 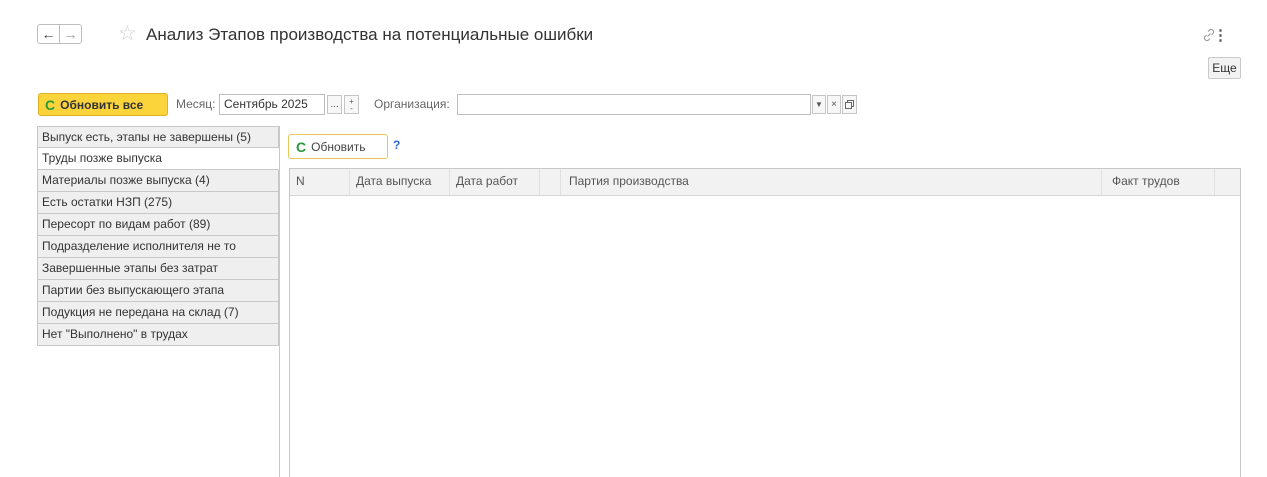 What do you see at coordinates (634, 104) in the screenshot?
I see `org-field` at bounding box center [634, 104].